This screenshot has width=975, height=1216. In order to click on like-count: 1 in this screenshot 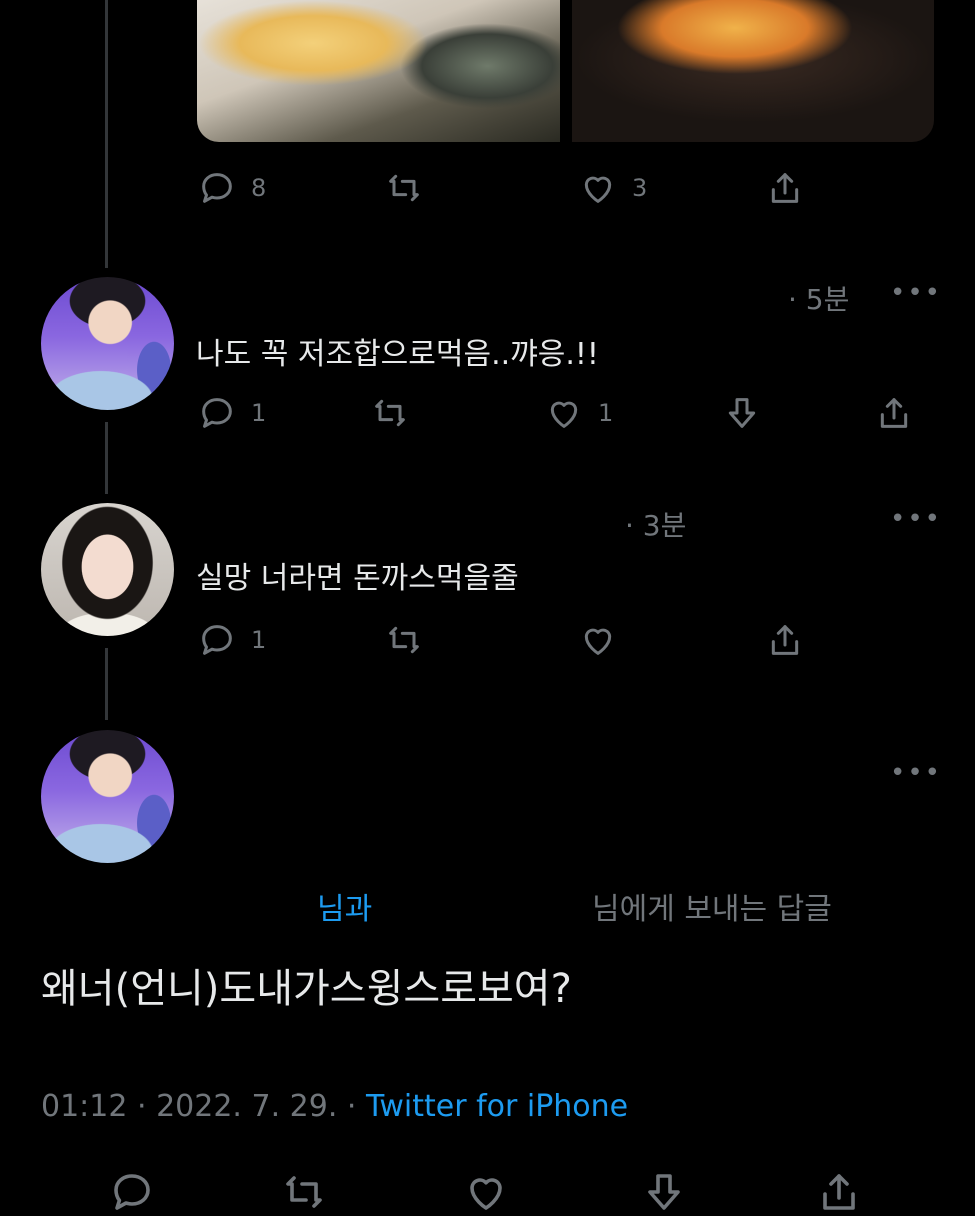, I will do `click(606, 413)`.